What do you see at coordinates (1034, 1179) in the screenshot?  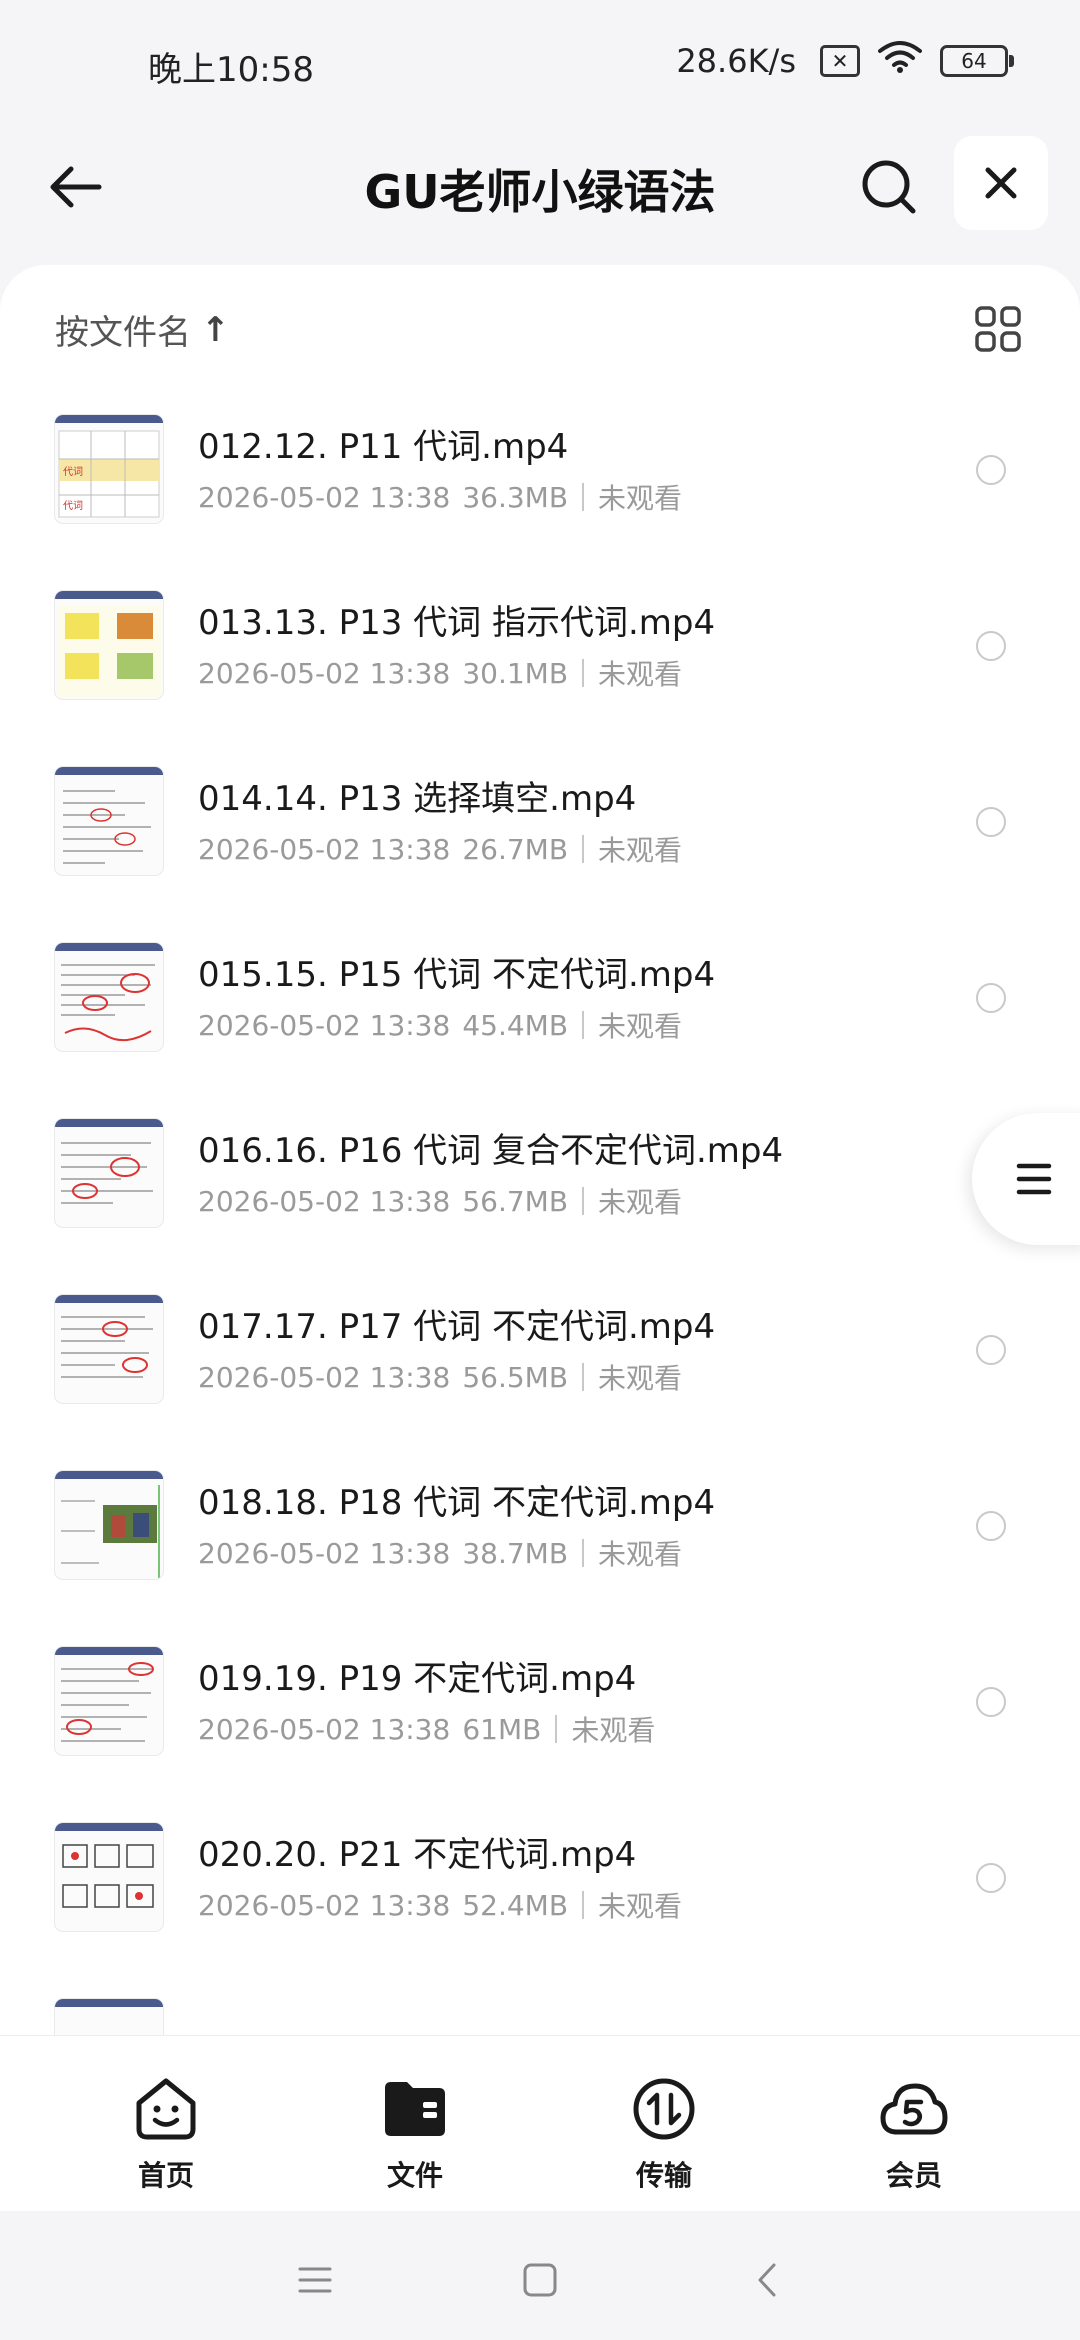 I see `menu-lines-icon` at bounding box center [1034, 1179].